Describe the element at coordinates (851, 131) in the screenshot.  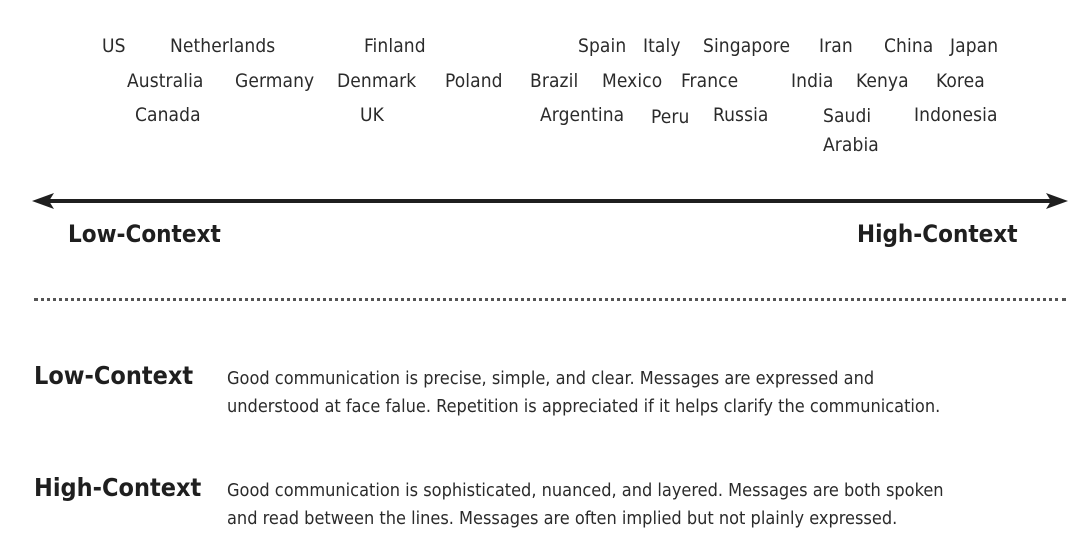
I see `country-saudi-arabia: Saudi Arabia` at that location.